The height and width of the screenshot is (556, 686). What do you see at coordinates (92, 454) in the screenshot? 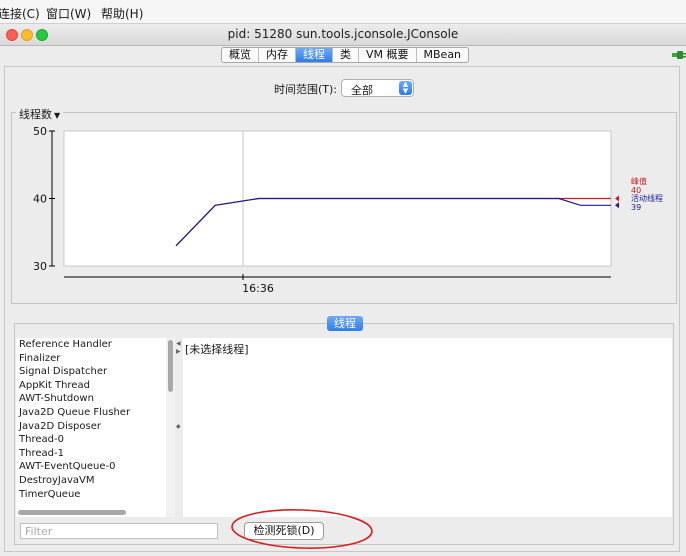
I see `thread-list-item: Thread-1` at bounding box center [92, 454].